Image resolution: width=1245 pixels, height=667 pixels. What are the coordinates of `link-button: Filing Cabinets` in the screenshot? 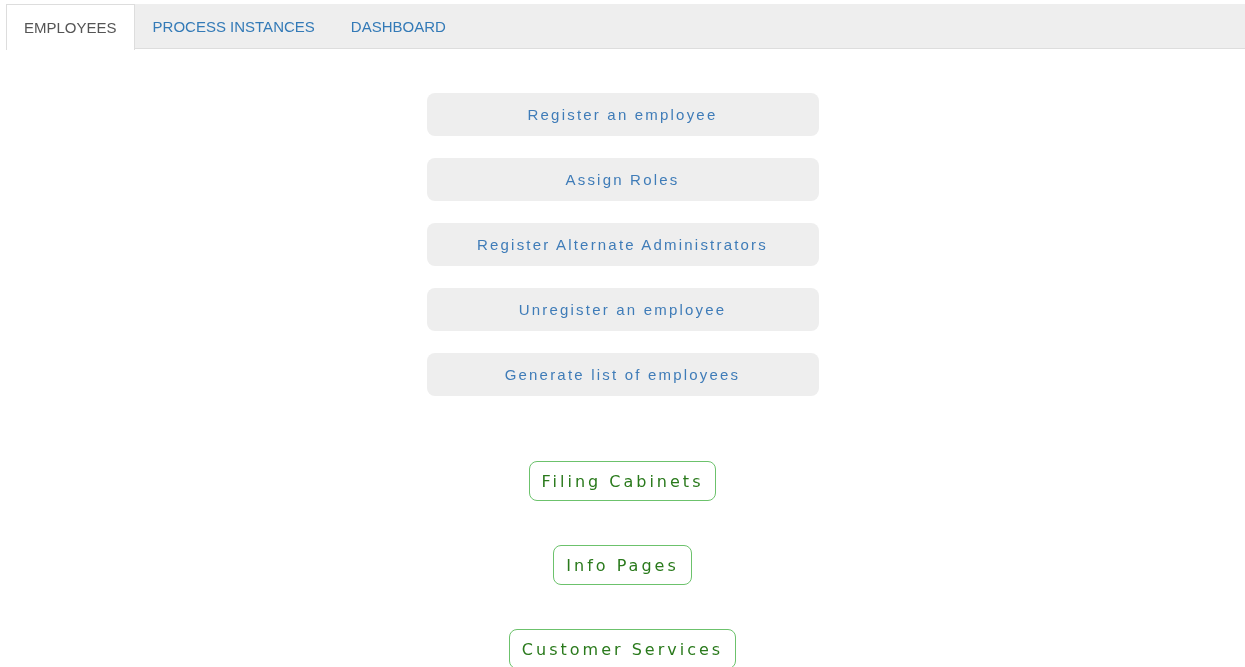 It's located at (622, 481).